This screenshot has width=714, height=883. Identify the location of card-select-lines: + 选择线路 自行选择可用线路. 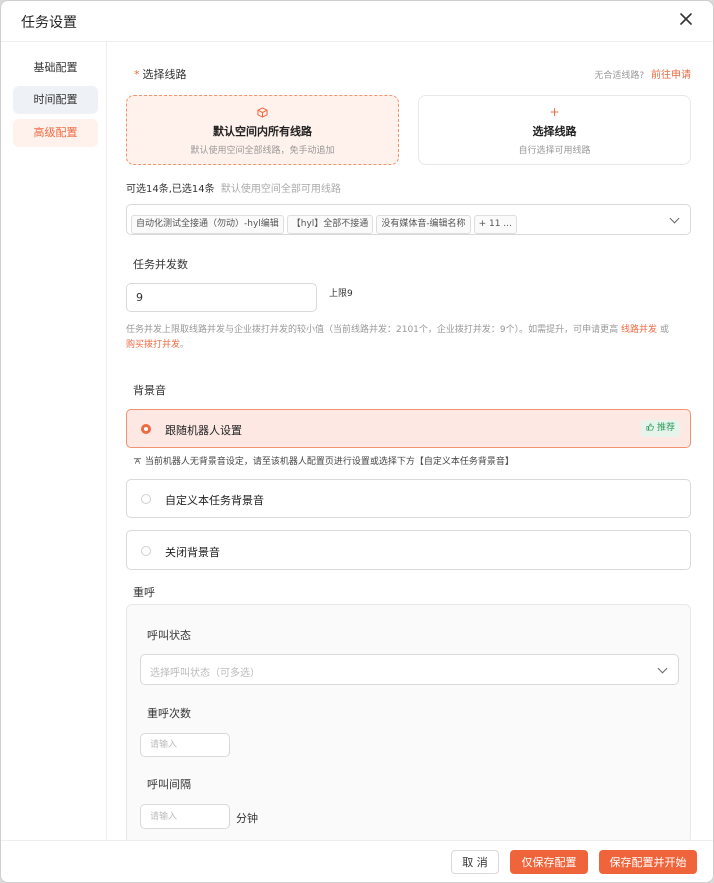
(554, 130).